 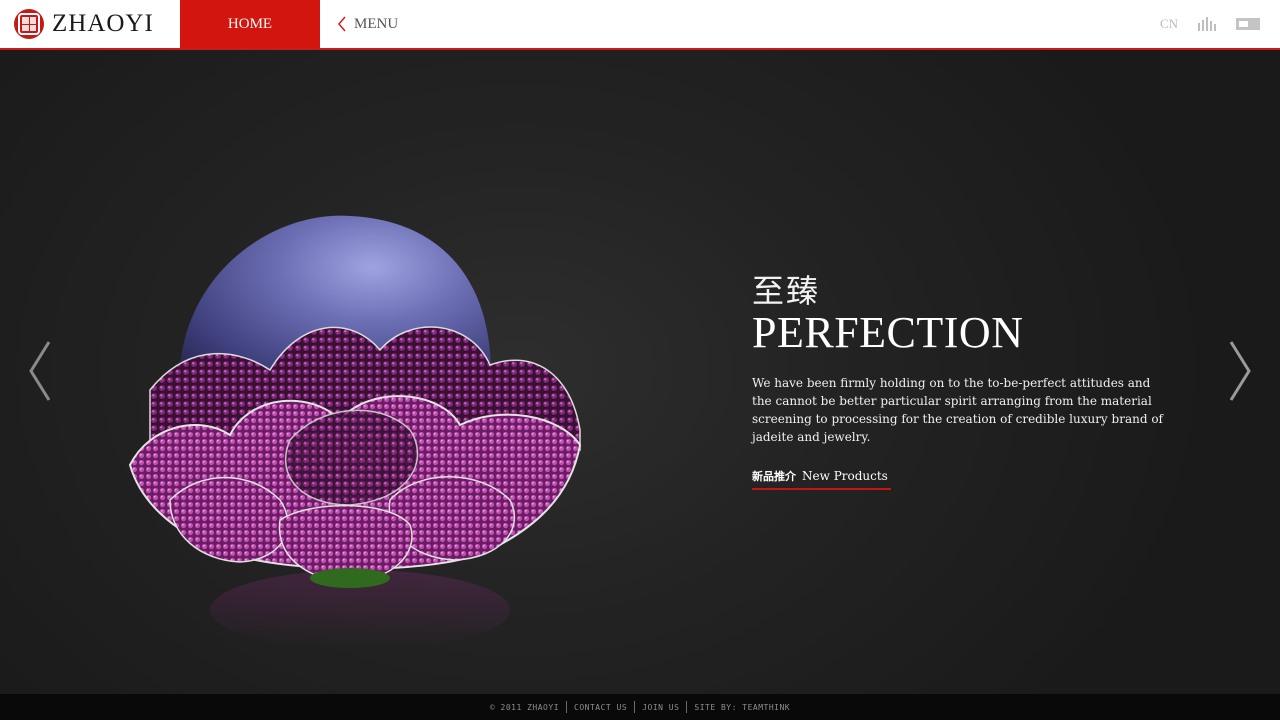 I want to click on window-icon, so click(x=1248, y=24).